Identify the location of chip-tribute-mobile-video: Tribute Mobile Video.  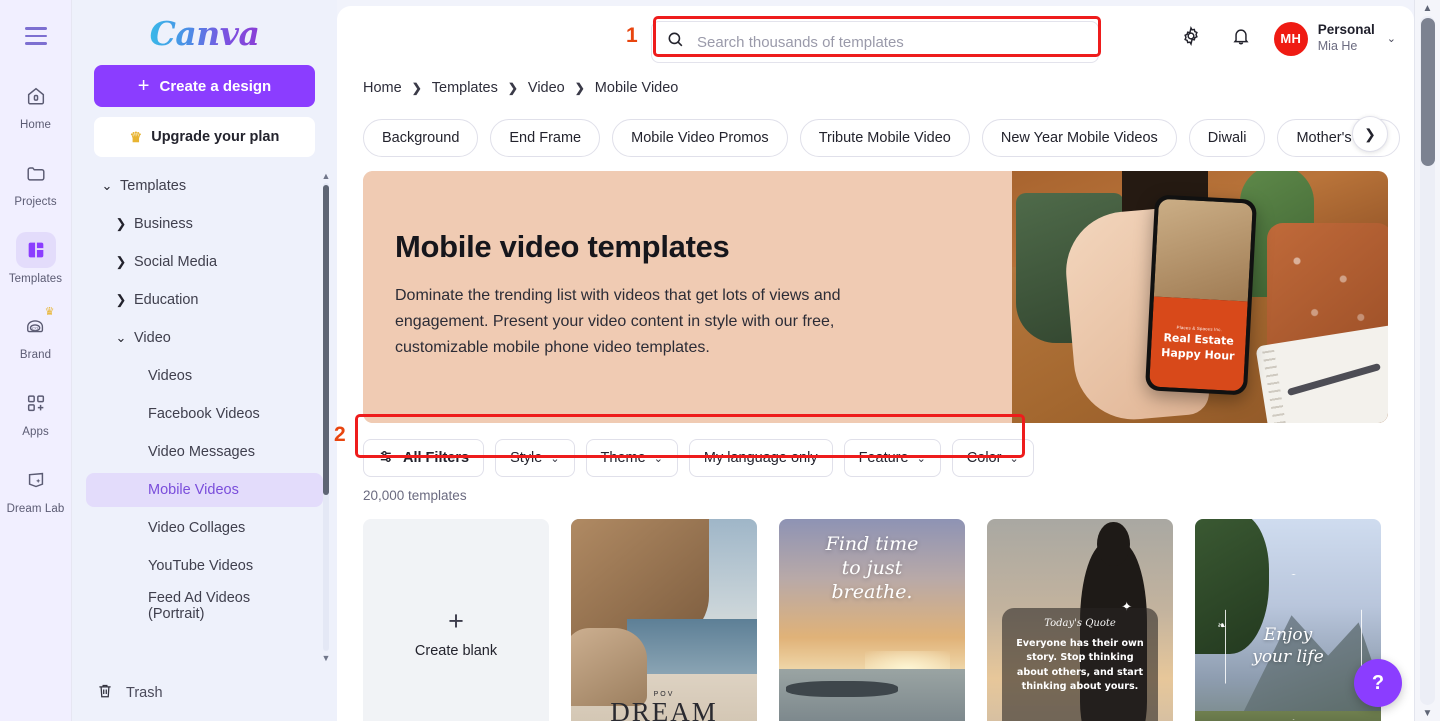
(884, 138).